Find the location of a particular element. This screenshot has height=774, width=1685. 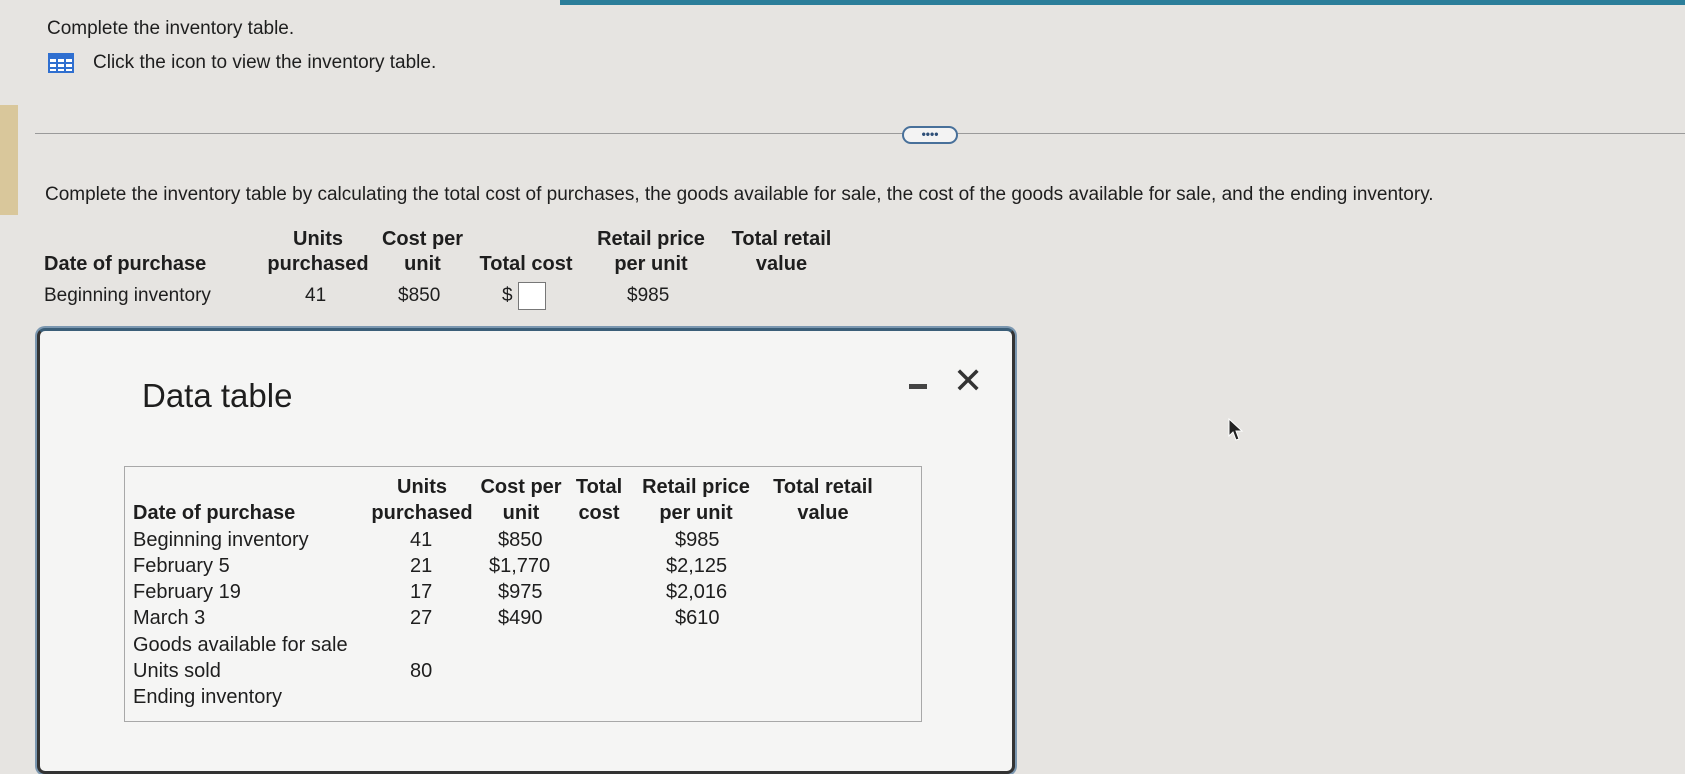

row-date: March 3 is located at coordinates (169, 618).